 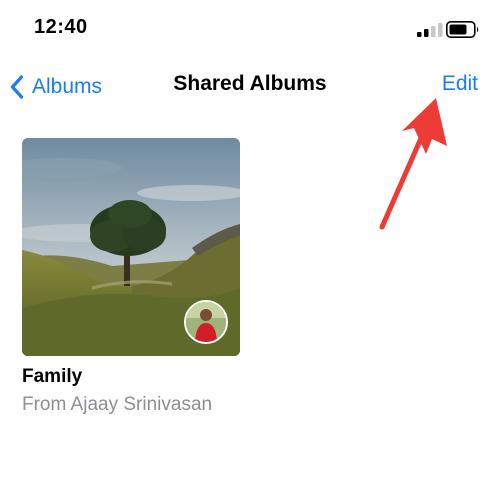 What do you see at coordinates (52, 376) in the screenshot?
I see `album-name: Family` at bounding box center [52, 376].